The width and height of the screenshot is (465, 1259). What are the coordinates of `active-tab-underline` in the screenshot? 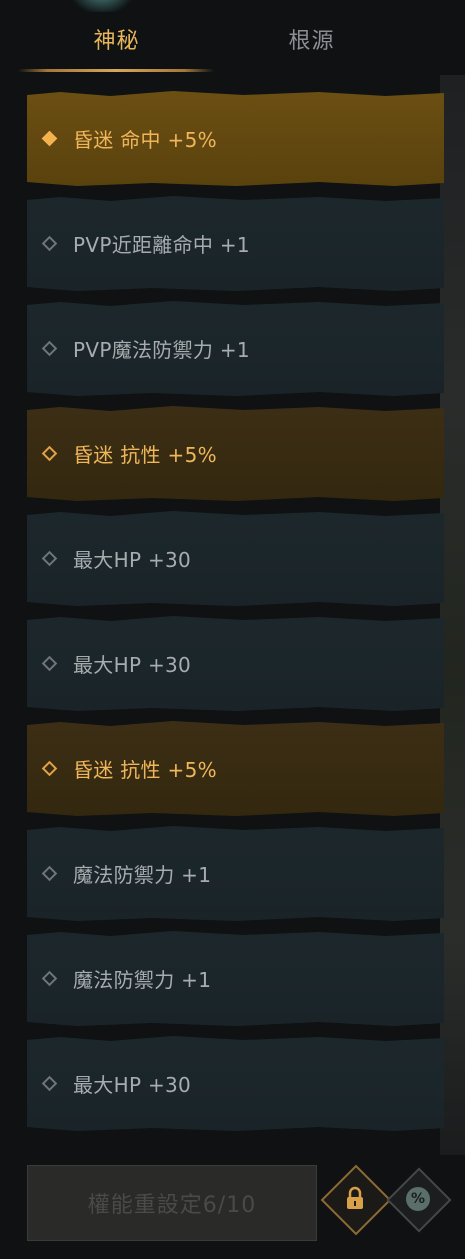 It's located at (116, 70).